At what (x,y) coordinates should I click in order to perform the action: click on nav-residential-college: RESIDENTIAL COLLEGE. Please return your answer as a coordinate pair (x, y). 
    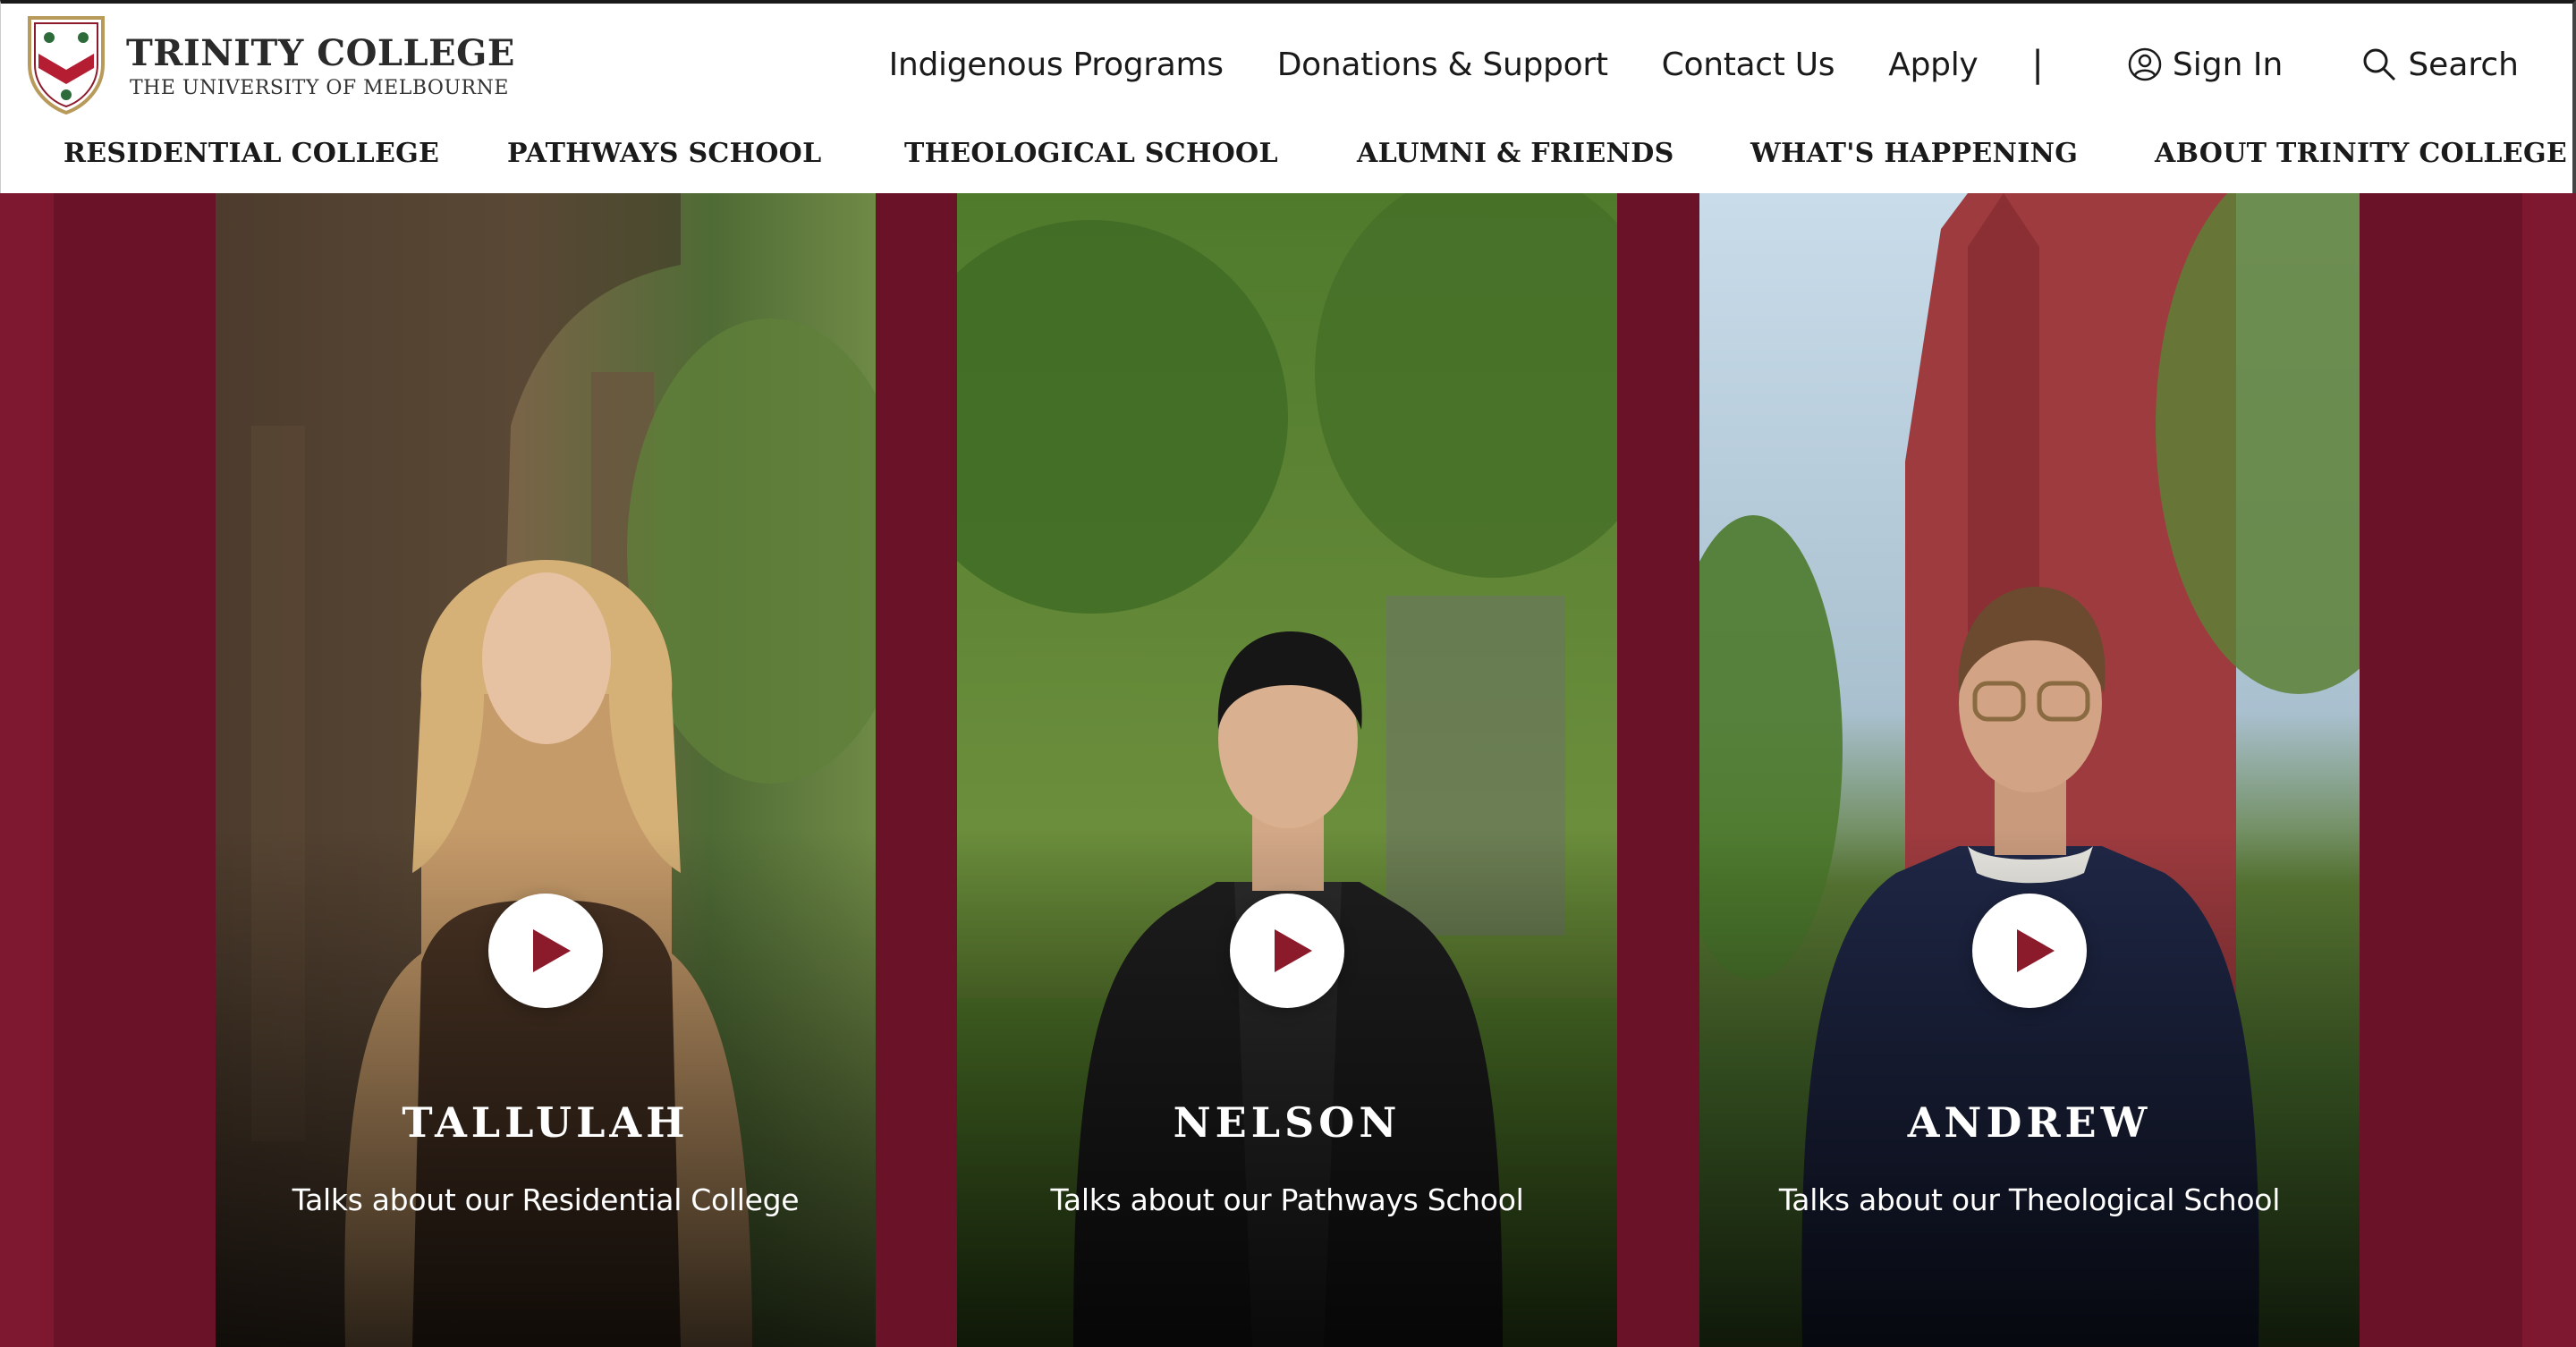
    Looking at the image, I should click on (251, 153).